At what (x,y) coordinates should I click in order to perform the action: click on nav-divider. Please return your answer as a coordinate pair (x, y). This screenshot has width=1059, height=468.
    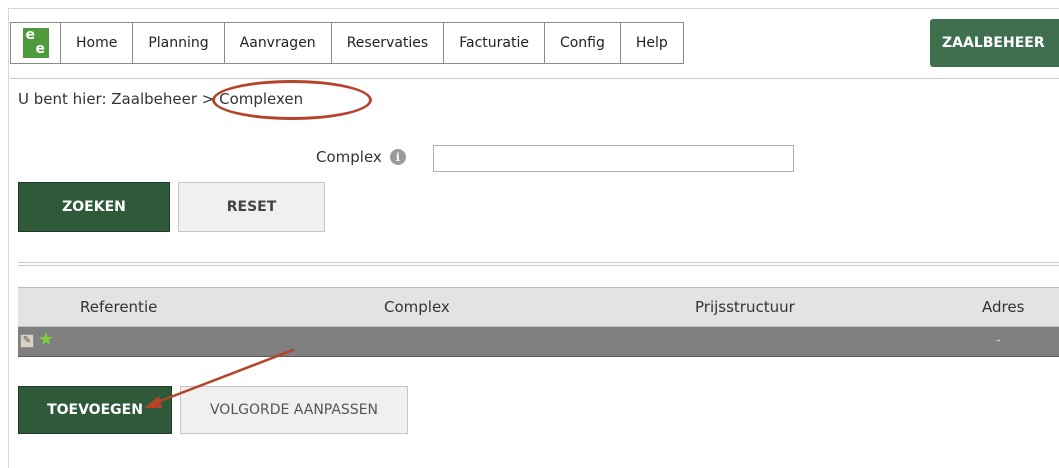
    Looking at the image, I should click on (534, 78).